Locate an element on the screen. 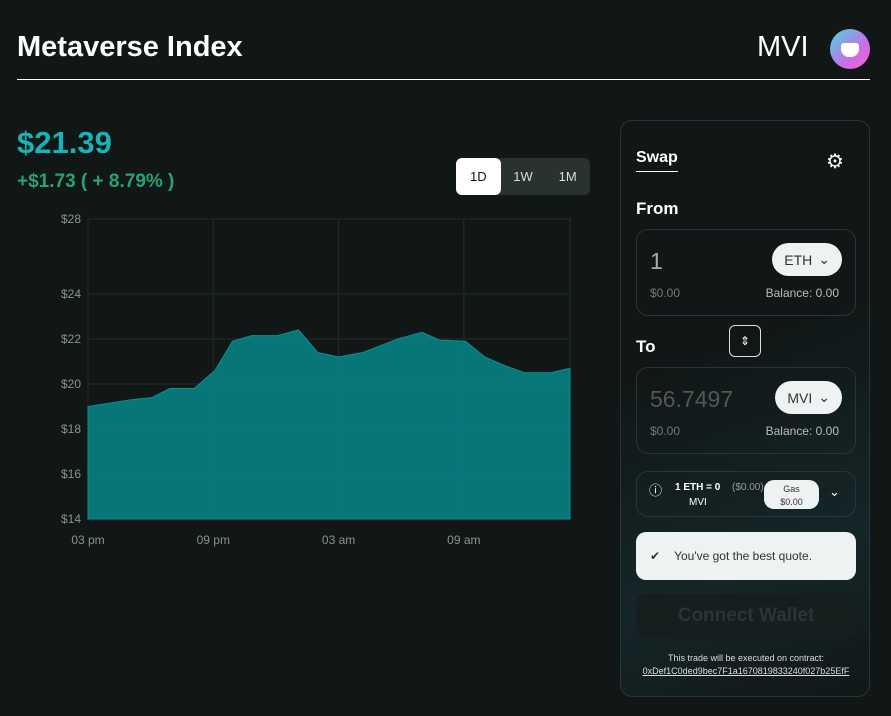 This screenshot has width=891, height=716. swap-direction-button: ⇕ is located at coordinates (745, 341).